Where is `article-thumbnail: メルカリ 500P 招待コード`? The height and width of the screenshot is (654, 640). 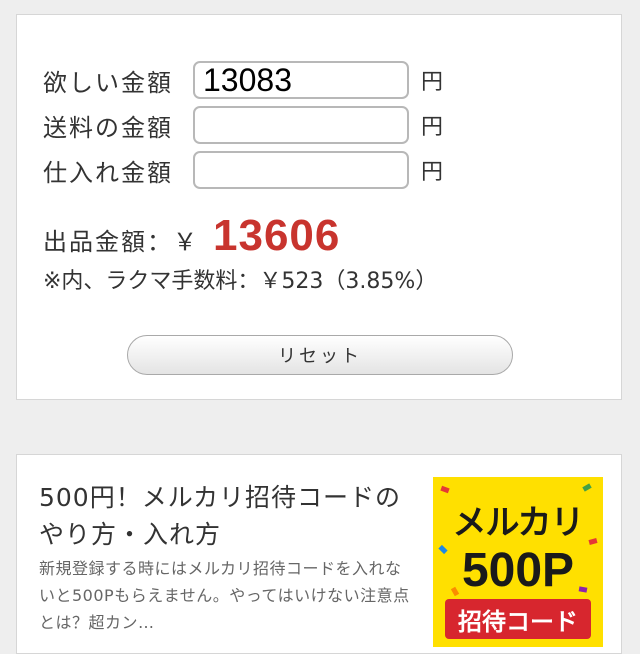 article-thumbnail: メルカリ 500P 招待コード is located at coordinates (518, 562).